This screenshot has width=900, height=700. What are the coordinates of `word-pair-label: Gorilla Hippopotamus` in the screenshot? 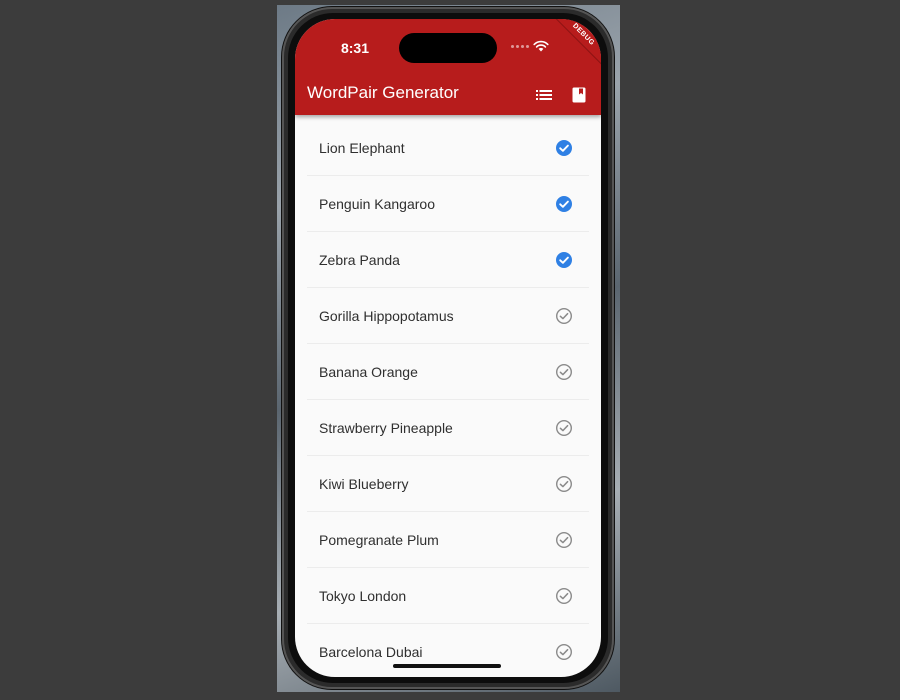 It's located at (386, 315).